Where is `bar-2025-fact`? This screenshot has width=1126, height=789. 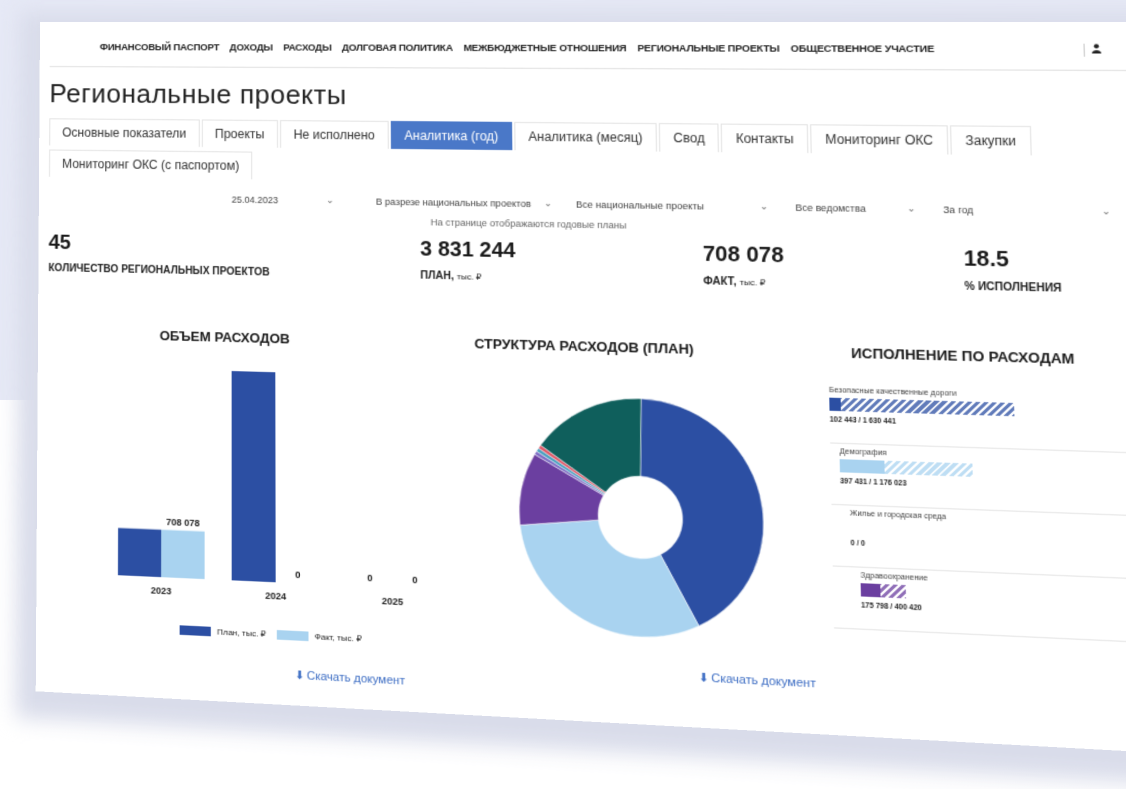 bar-2025-fact is located at coordinates (414, 589).